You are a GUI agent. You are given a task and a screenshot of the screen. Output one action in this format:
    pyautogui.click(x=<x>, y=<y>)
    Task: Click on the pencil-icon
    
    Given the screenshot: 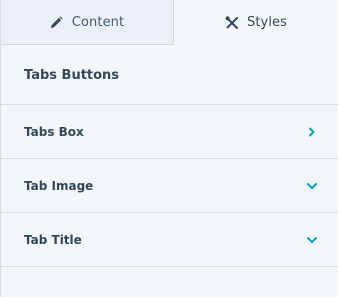 What is the action you would take?
    pyautogui.click(x=57, y=22)
    